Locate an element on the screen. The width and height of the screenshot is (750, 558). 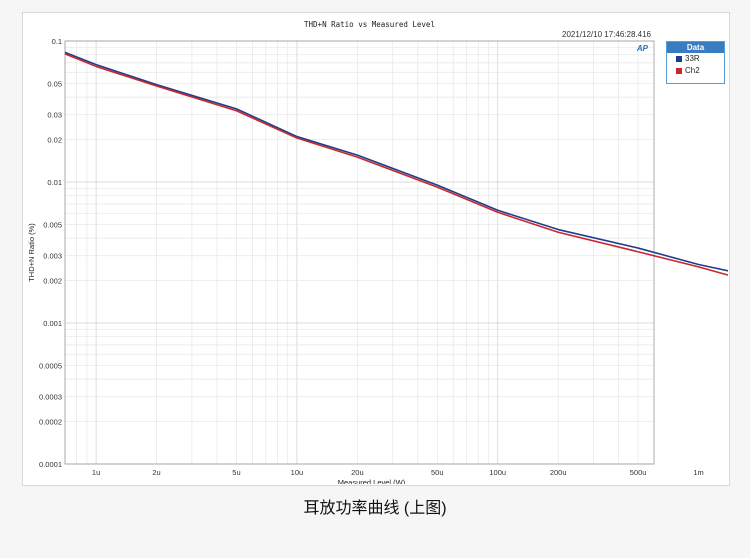
y-axis-label: THD+N Ratio (%) is located at coordinates (31, 252).